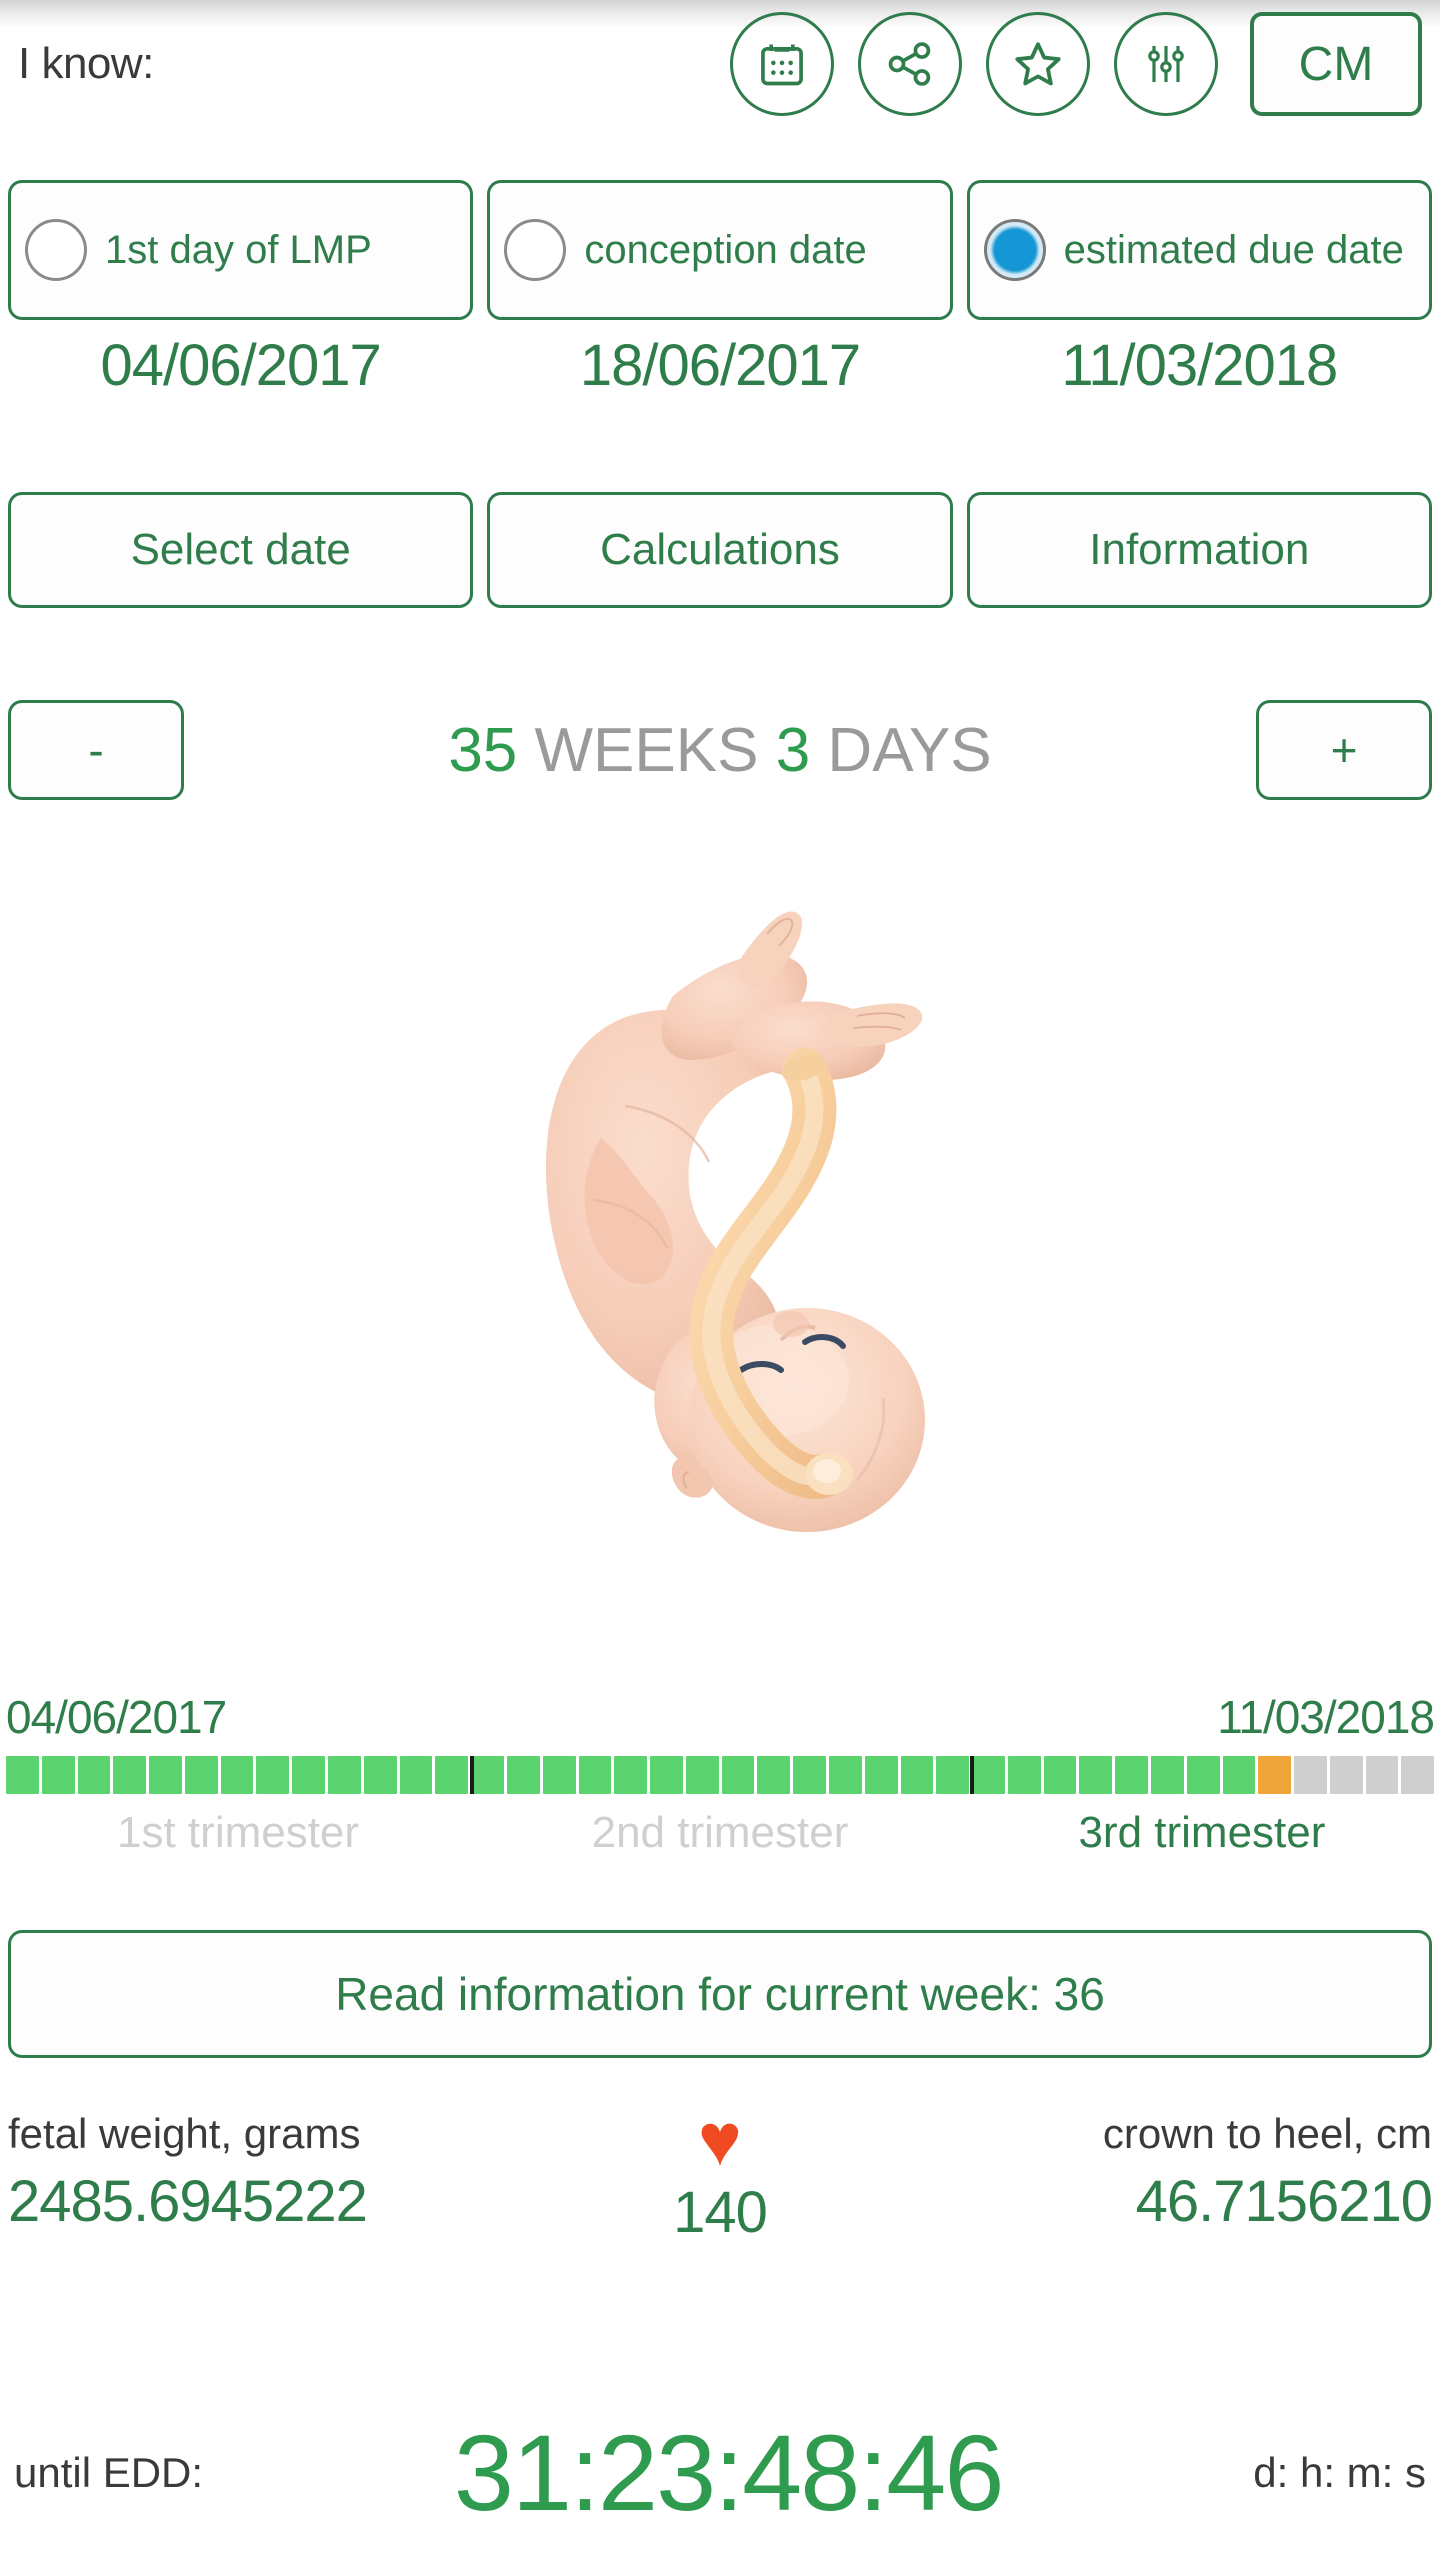 The height and width of the screenshot is (2560, 1440). Describe the element at coordinates (1199, 365) in the screenshot. I see `date-value-edd: 11/03/2018` at that location.